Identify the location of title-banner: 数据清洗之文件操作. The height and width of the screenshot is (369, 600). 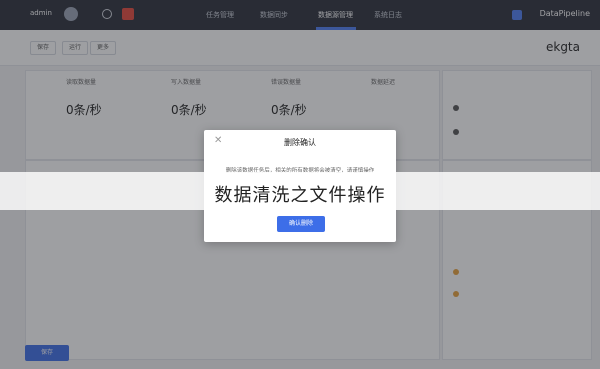
(300, 191).